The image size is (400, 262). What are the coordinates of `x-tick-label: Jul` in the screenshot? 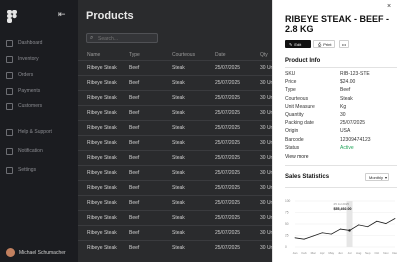 It's located at (350, 253).